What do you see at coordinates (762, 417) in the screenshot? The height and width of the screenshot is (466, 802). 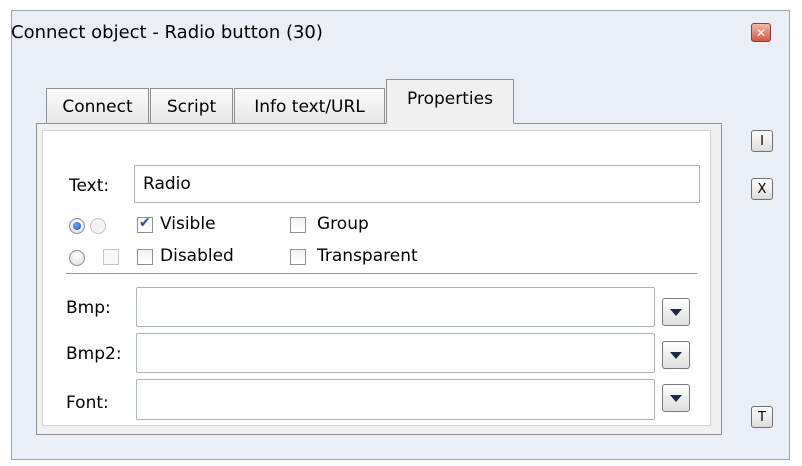 I see `side-button-t: T` at bounding box center [762, 417].